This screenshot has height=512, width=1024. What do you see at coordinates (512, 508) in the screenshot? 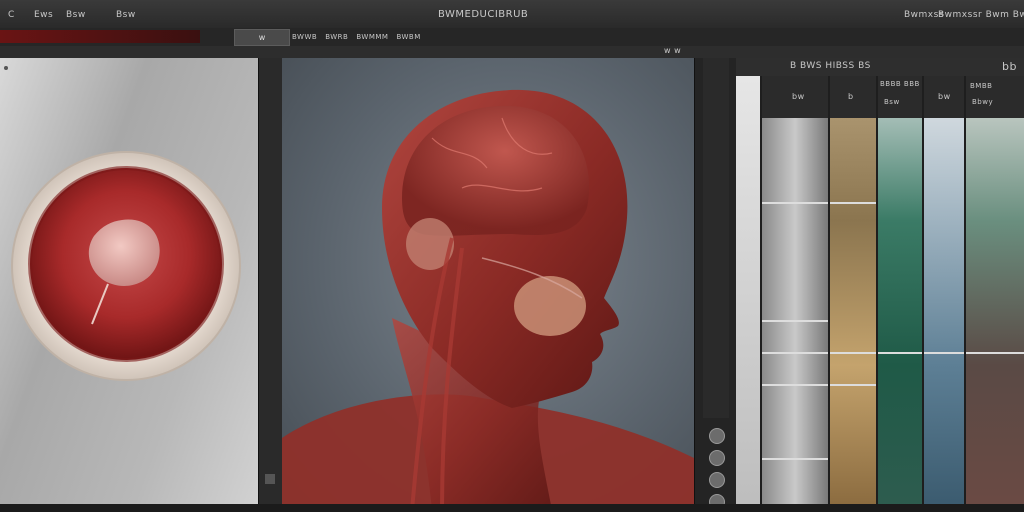
I see `status-bar` at bounding box center [512, 508].